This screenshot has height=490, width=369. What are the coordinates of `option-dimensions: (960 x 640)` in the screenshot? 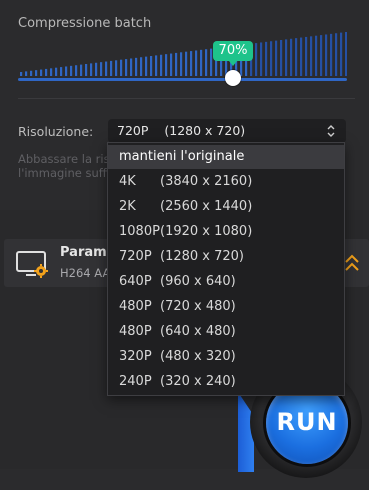 It's located at (198, 281).